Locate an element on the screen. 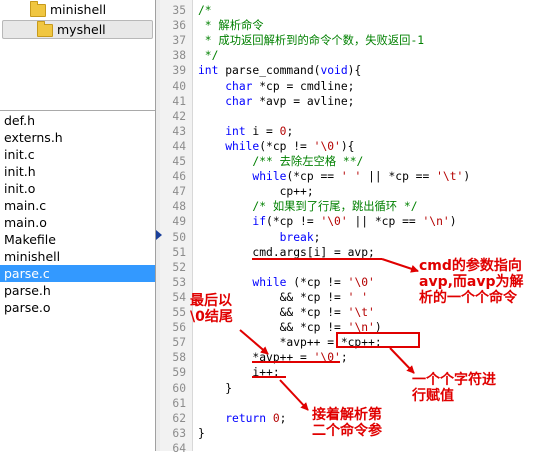 The image size is (551, 456). code-token: */ is located at coordinates (208, 56).